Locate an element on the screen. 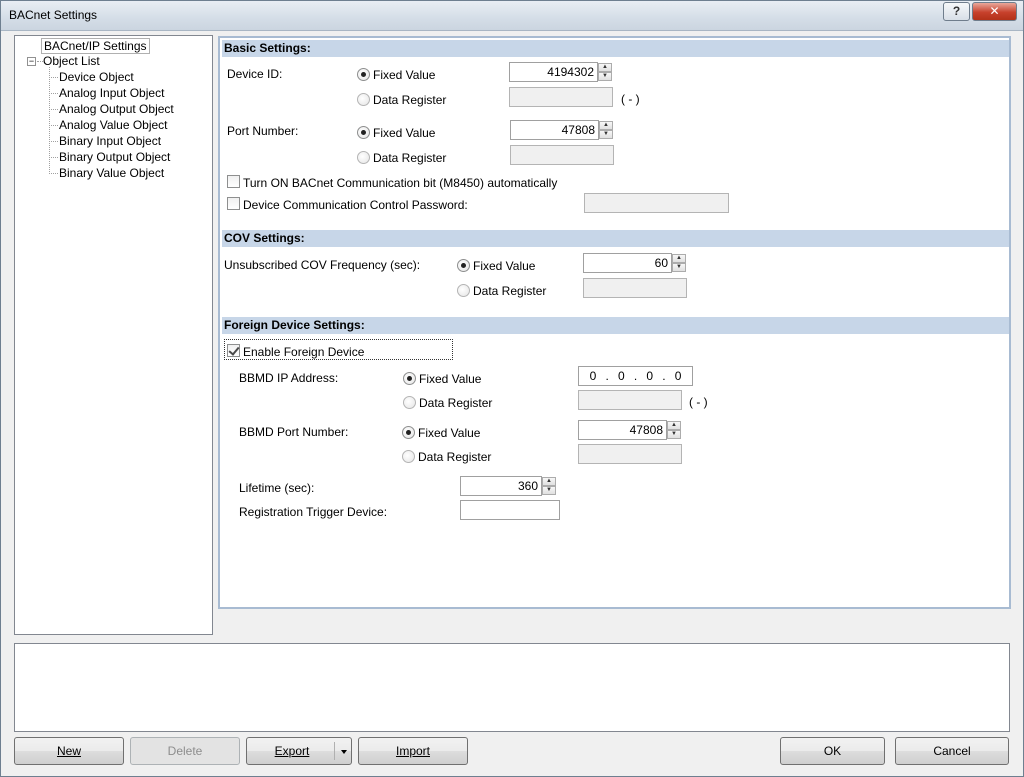  new-button-label: New is located at coordinates (68, 751).